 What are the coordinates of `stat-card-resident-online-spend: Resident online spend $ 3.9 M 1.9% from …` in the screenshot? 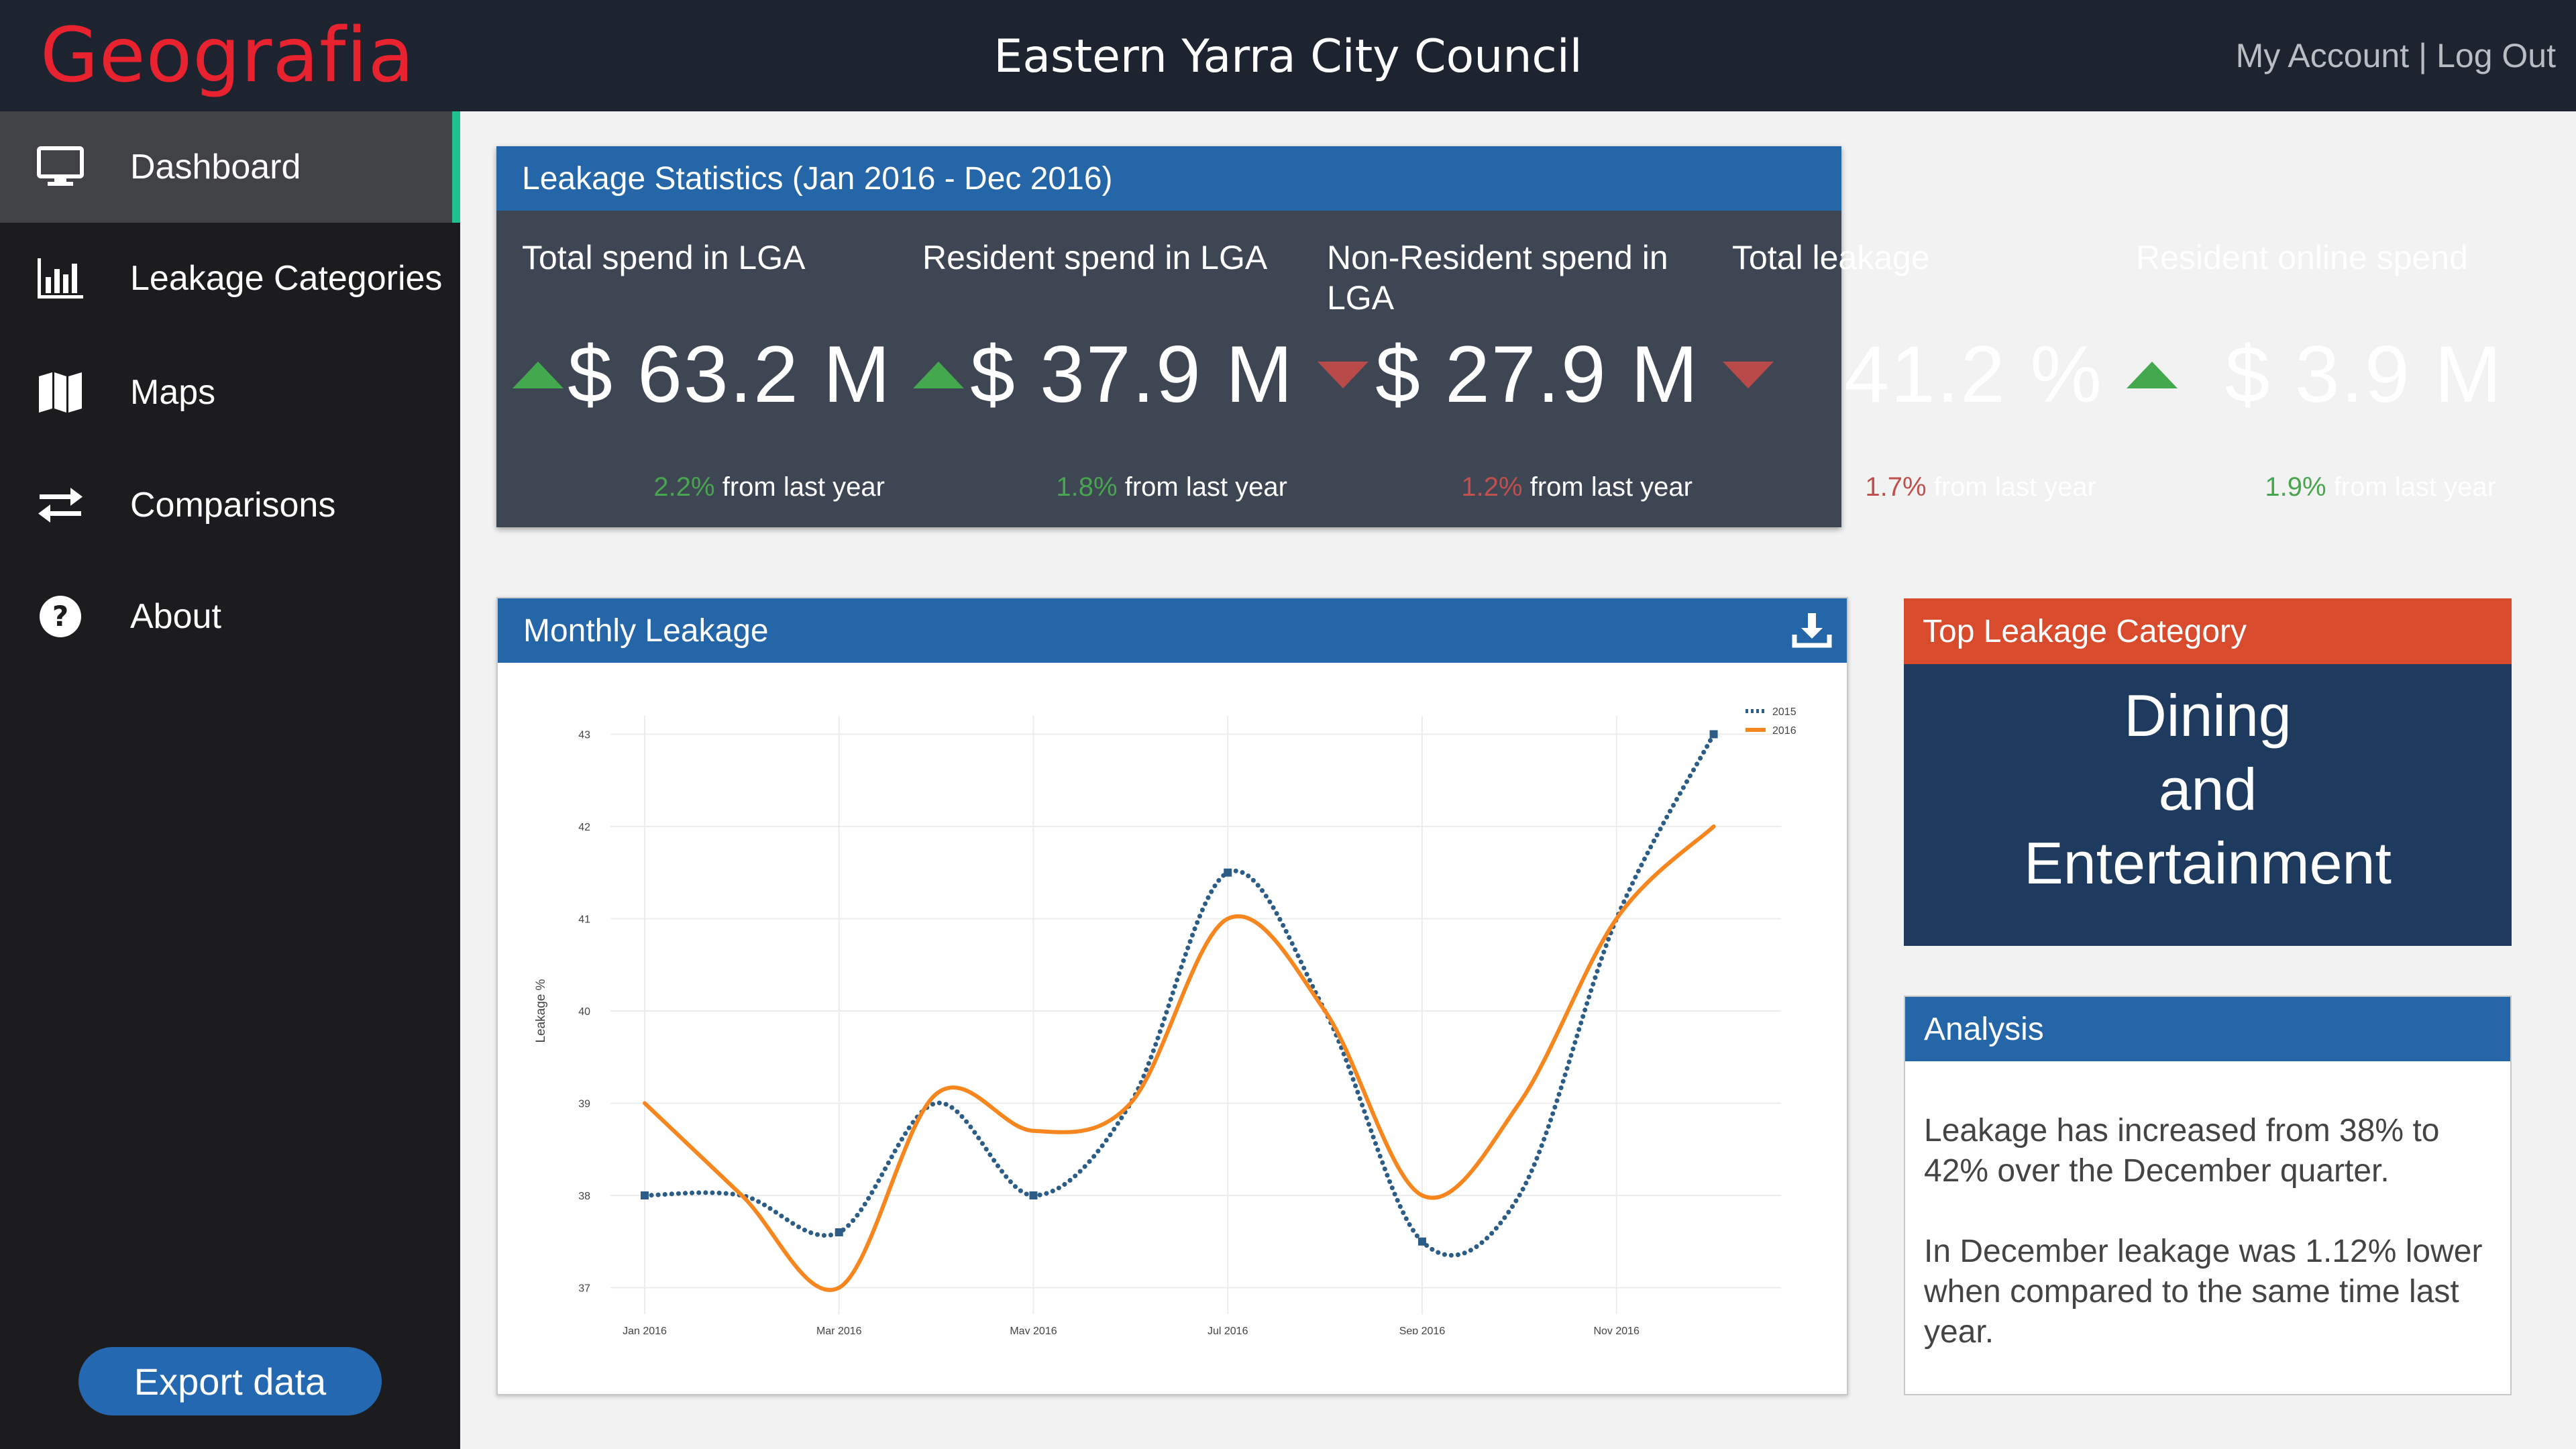 It's located at (2311, 369).